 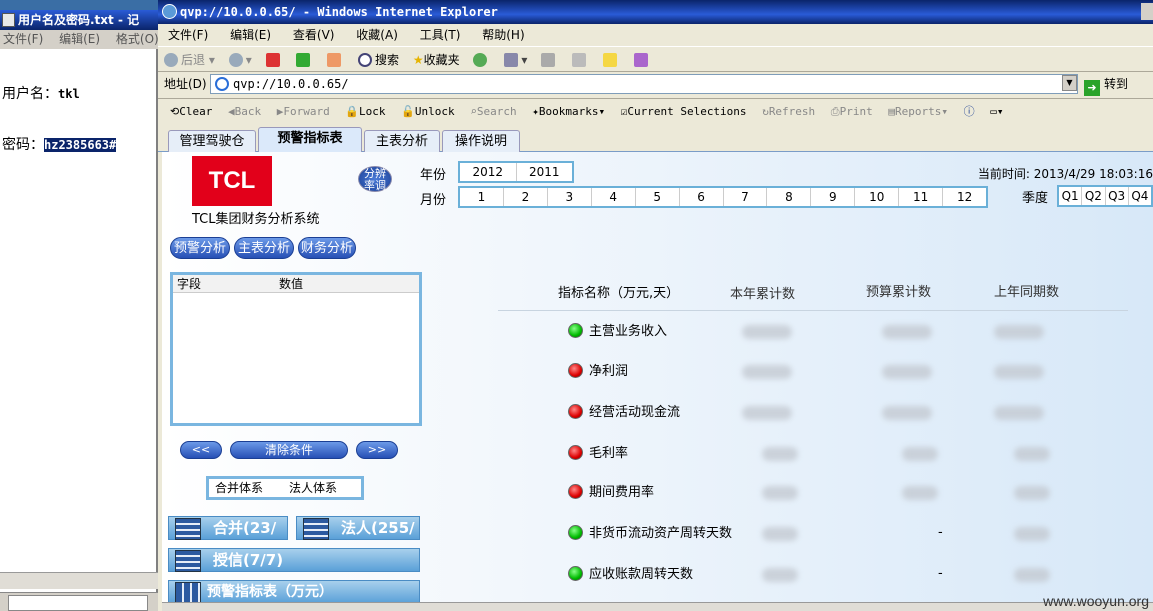 I want to click on month-5: 5, so click(x=658, y=197).